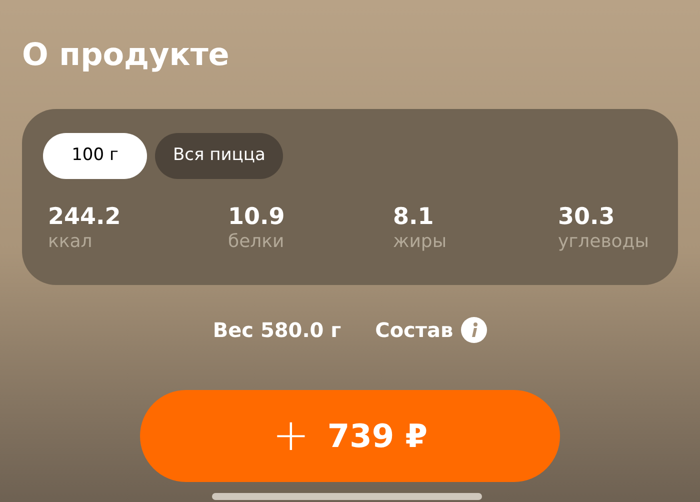 The image size is (700, 502). What do you see at coordinates (95, 155) in the screenshot?
I see `portion-tab: 100 г` at bounding box center [95, 155].